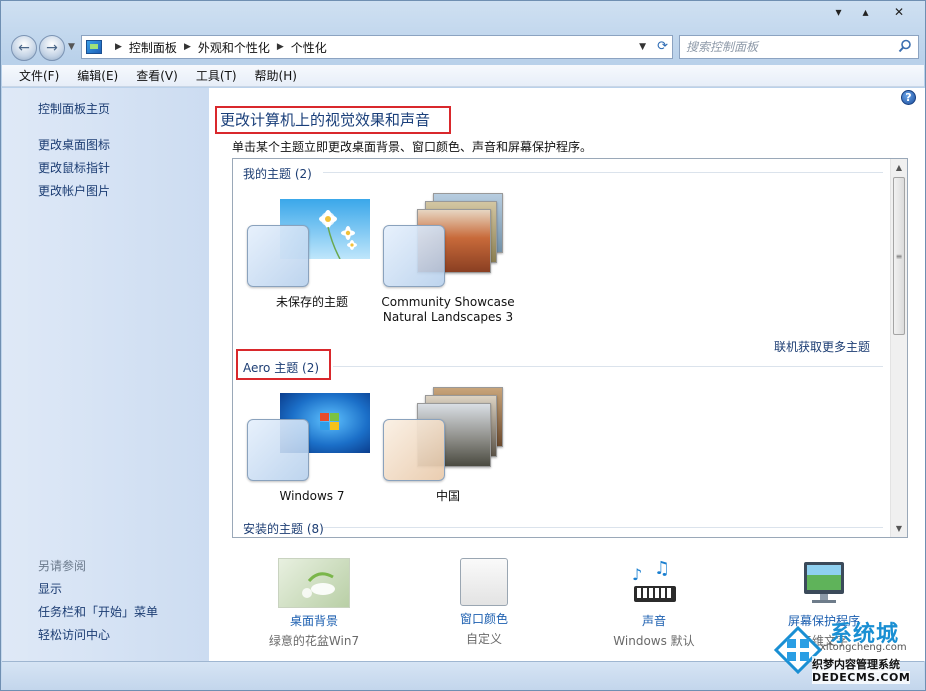 This screenshot has width=926, height=691. What do you see at coordinates (412, 147) in the screenshot?
I see `page-subtitle: 单击某个主题立即更改桌面背景、窗口颜色、声音和屏幕保护程序。` at bounding box center [412, 147].